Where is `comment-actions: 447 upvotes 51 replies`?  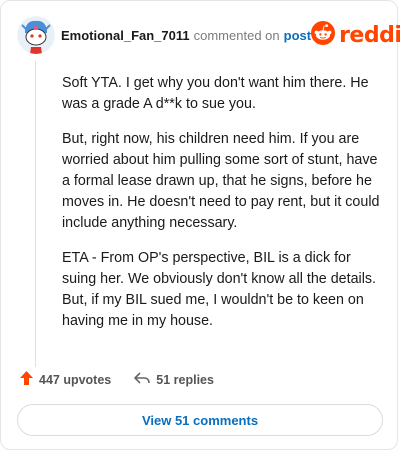 comment-actions: 447 upvotes 51 replies is located at coordinates (116, 379).